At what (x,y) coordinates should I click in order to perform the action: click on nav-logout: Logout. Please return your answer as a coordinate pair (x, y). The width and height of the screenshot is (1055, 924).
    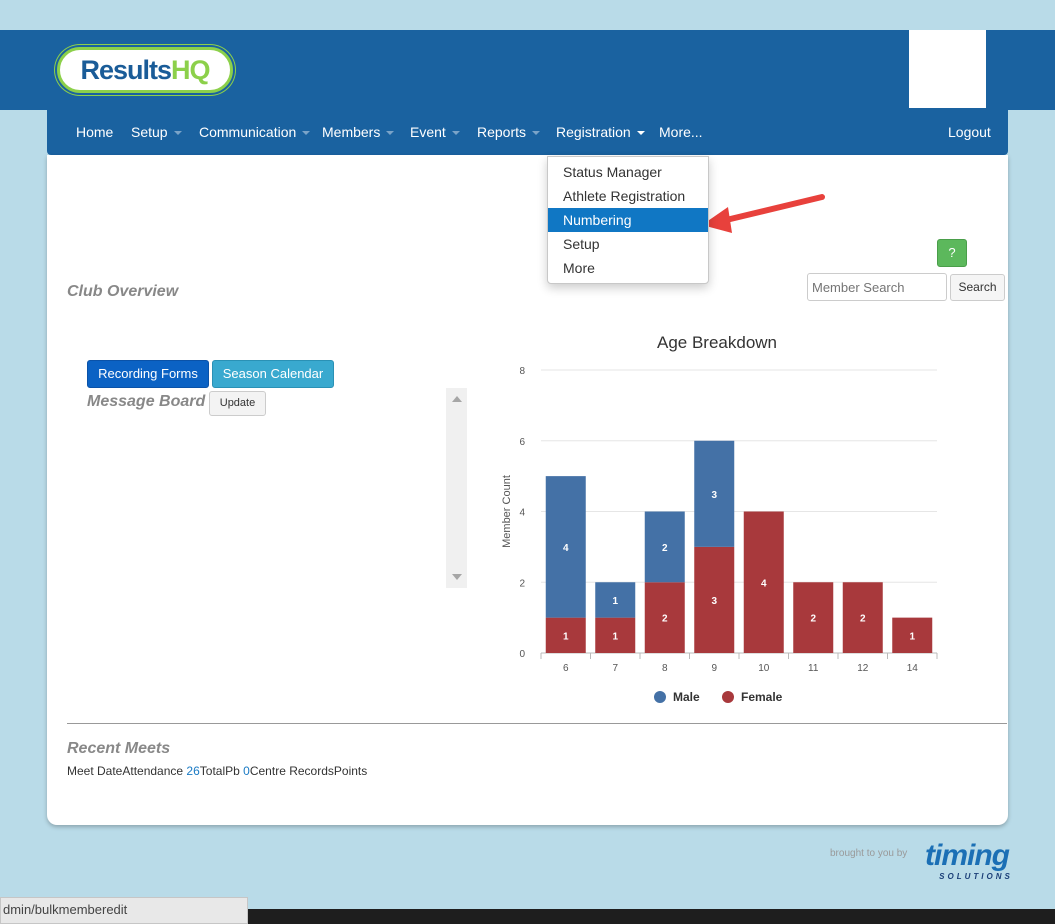
    Looking at the image, I should click on (969, 132).